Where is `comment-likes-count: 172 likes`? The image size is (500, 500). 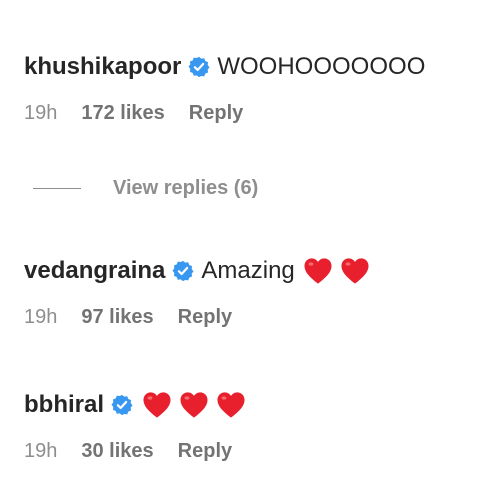
comment-likes-count: 172 likes is located at coordinates (122, 113).